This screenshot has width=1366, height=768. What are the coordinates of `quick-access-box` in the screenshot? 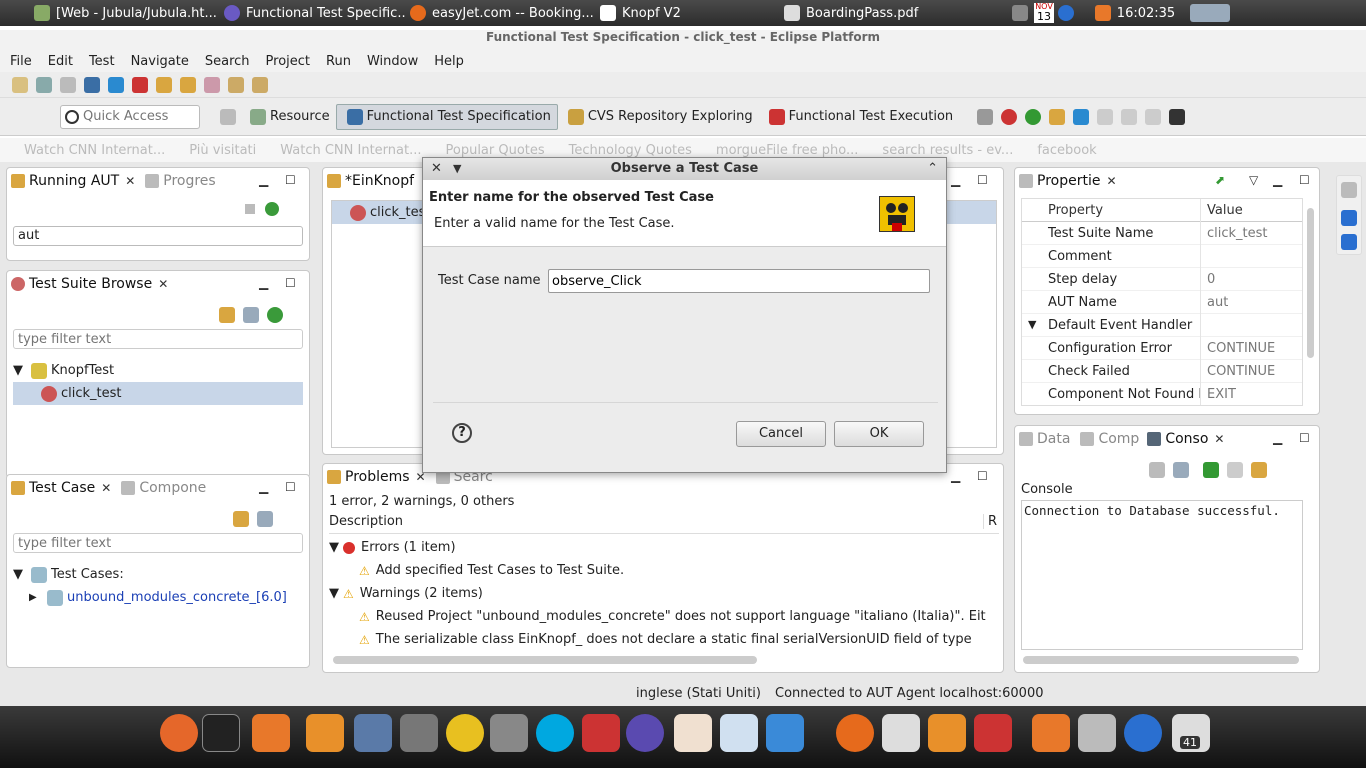 It's located at (130, 116).